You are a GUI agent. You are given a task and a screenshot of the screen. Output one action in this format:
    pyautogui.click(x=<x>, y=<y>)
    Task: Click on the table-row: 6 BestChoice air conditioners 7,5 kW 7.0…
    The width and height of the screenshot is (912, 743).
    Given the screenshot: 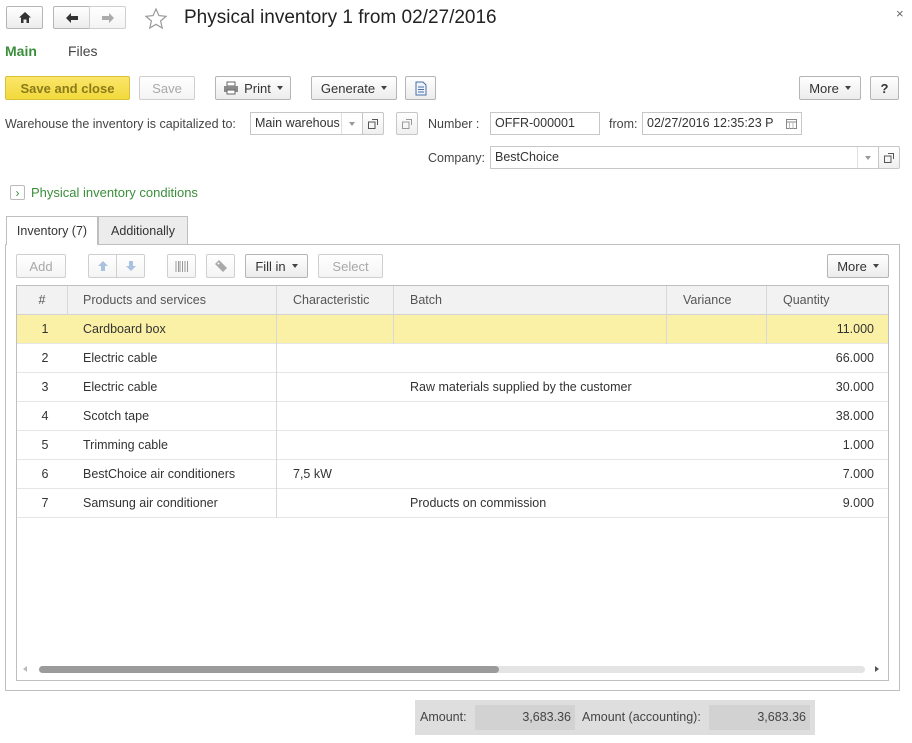 What is the action you would take?
    pyautogui.click(x=452, y=474)
    